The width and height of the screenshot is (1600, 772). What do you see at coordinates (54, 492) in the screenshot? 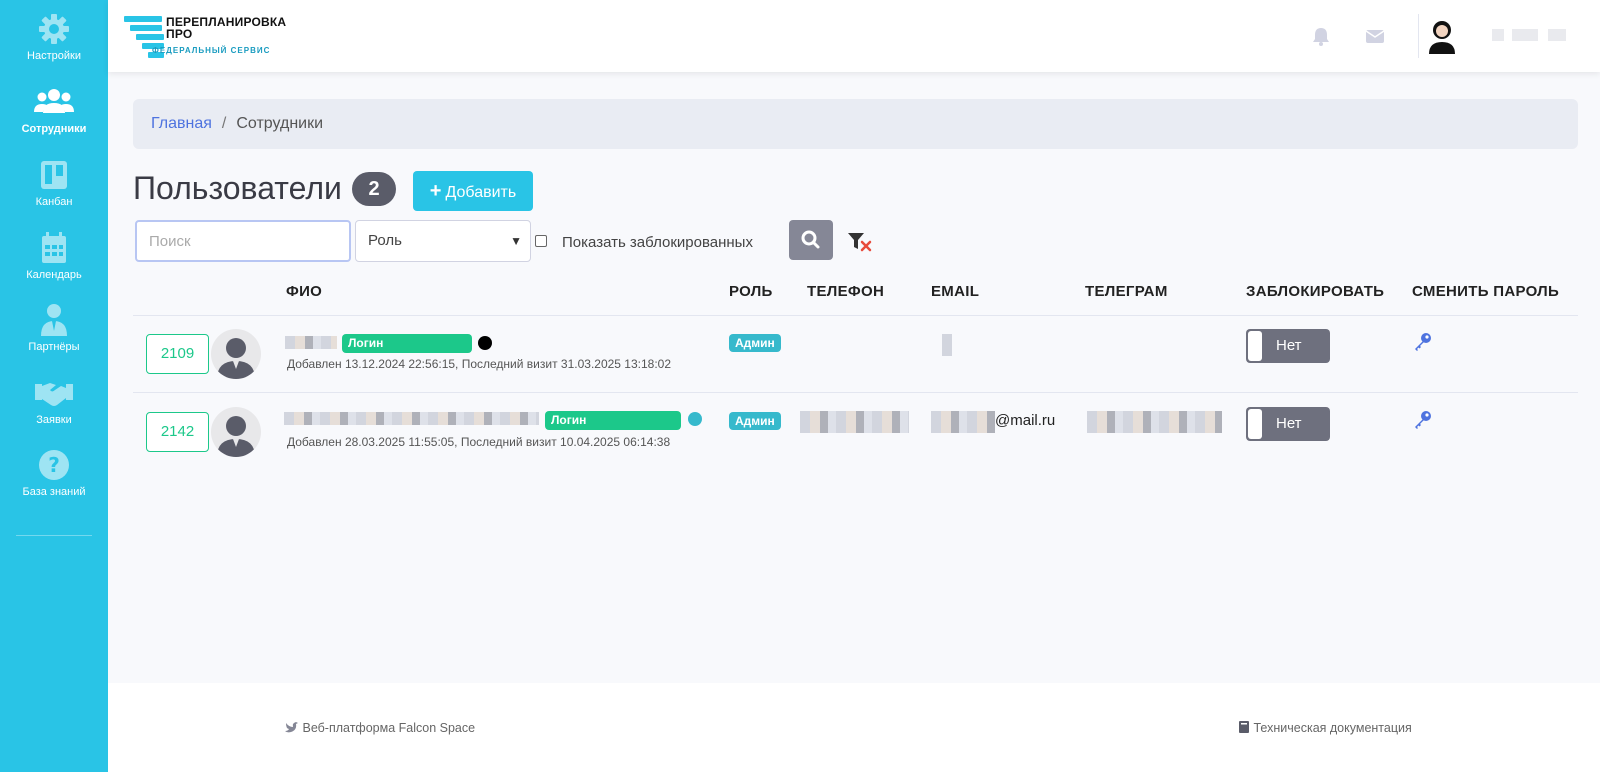
I see `sidebar-item-label: База знаний` at bounding box center [54, 492].